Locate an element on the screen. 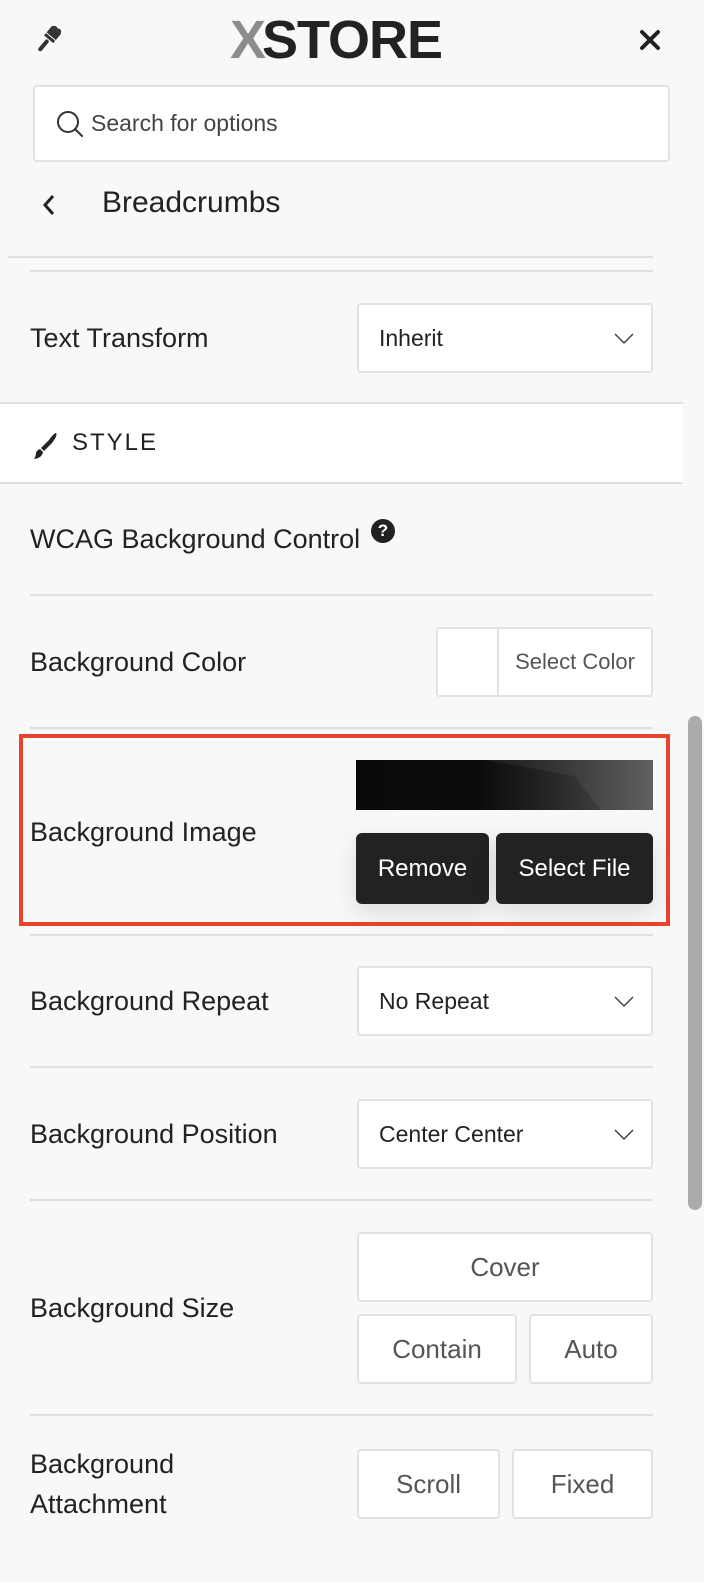 This screenshot has height=1582, width=704. close-button is located at coordinates (650, 40).